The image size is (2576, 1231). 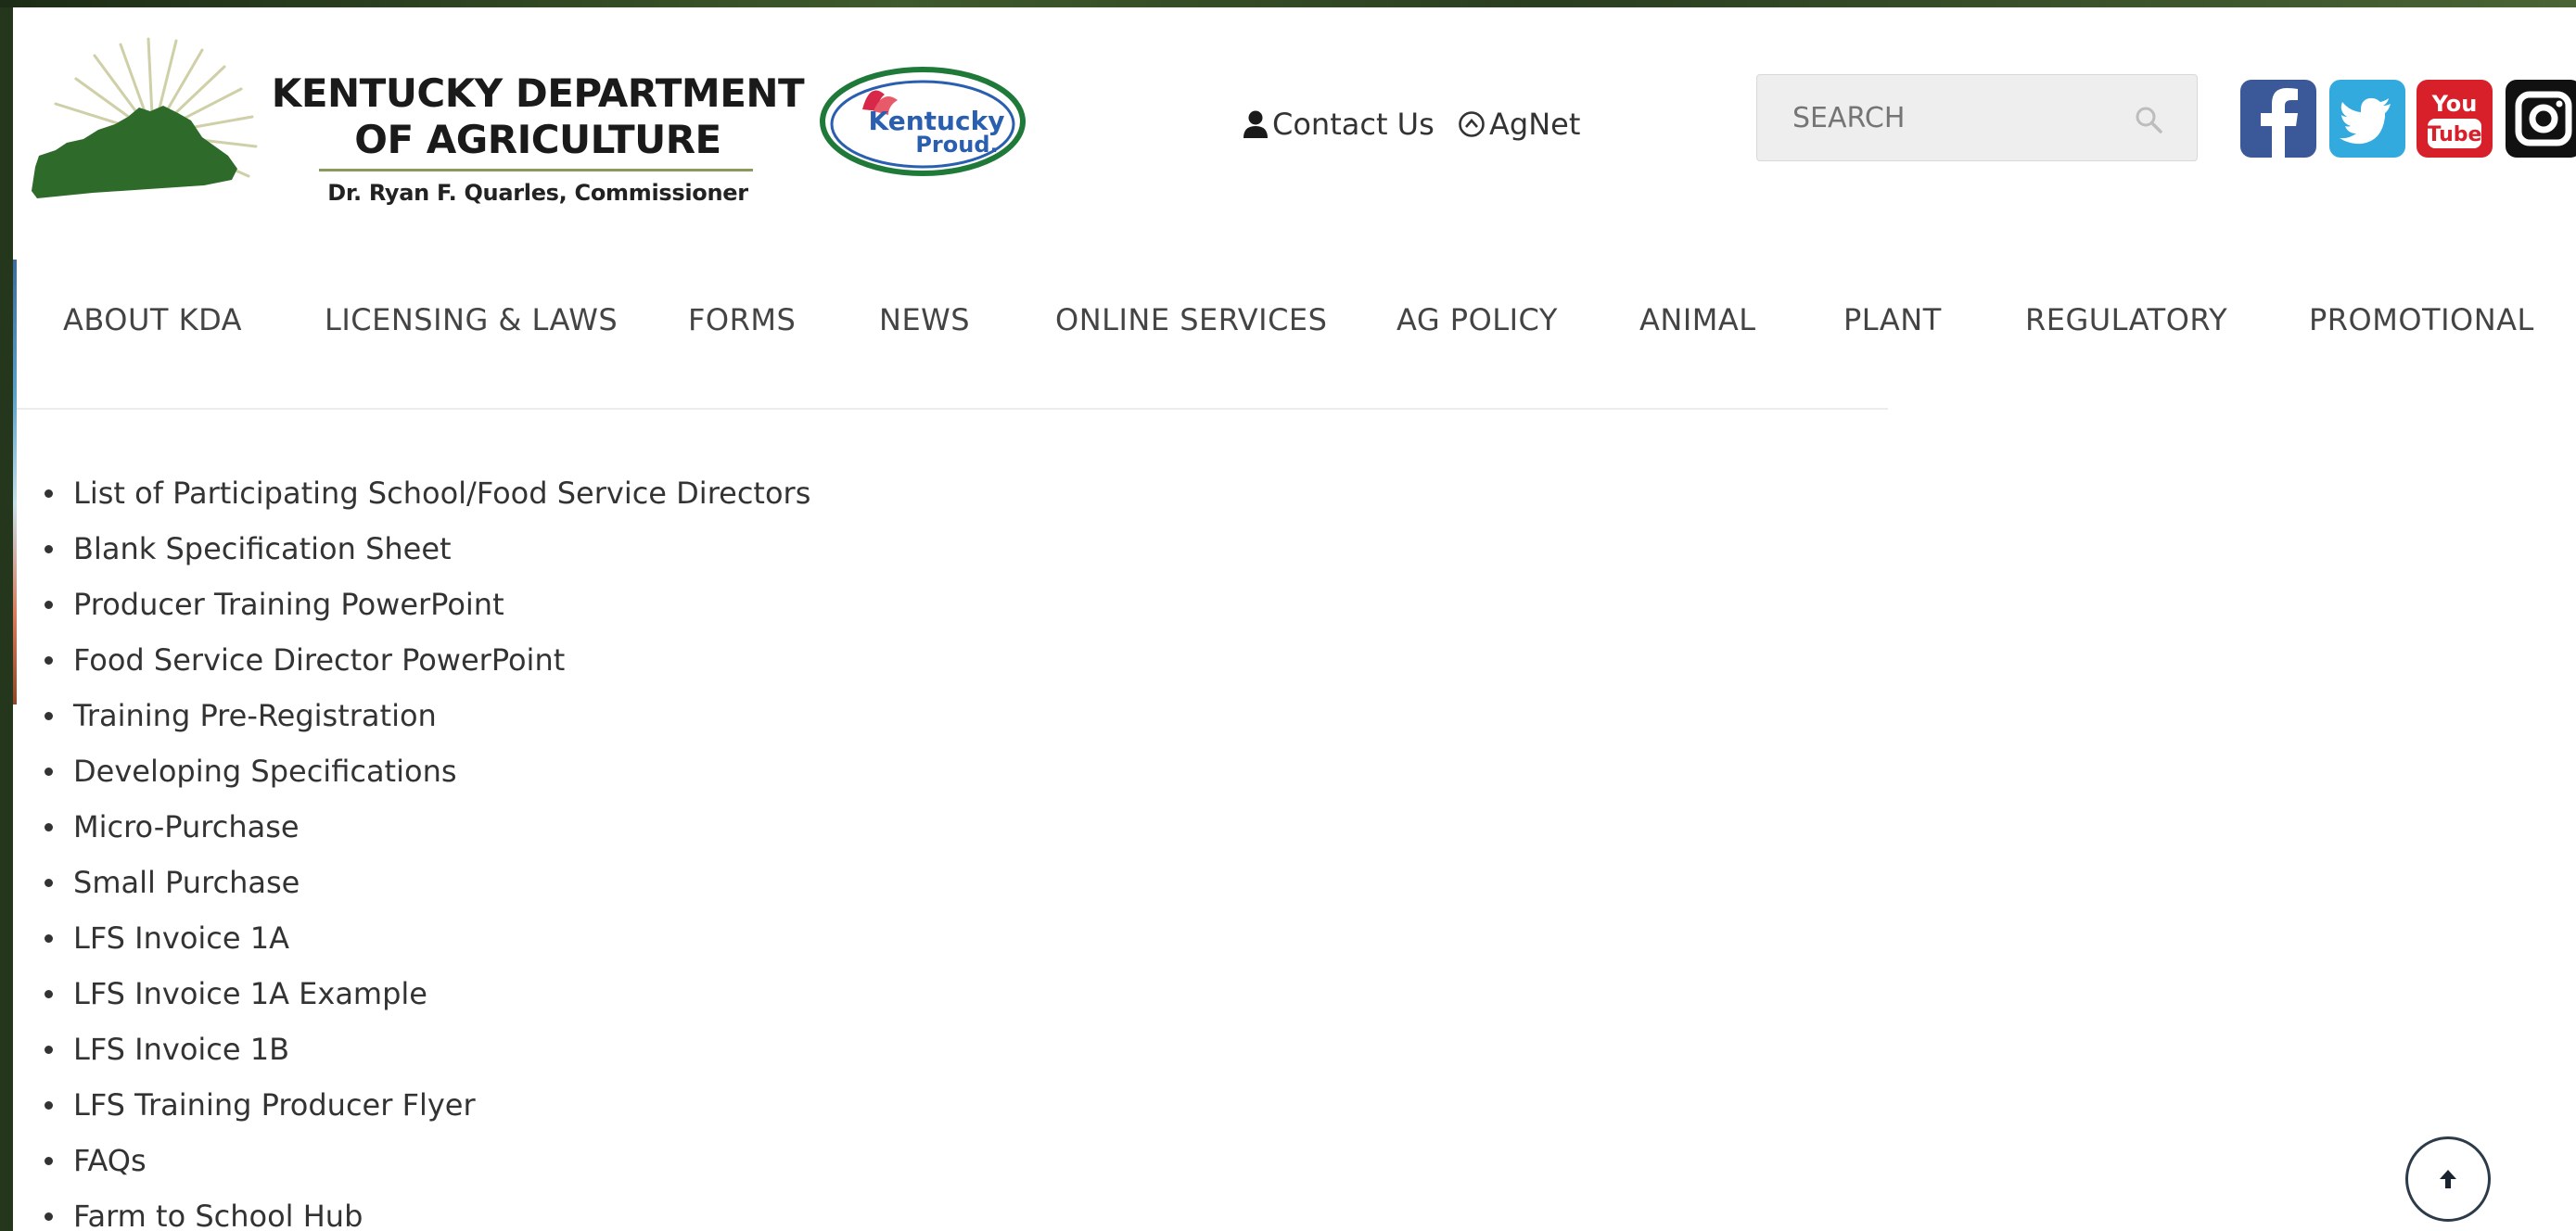 What do you see at coordinates (1353, 124) in the screenshot?
I see `contact-us-label: Contact Us` at bounding box center [1353, 124].